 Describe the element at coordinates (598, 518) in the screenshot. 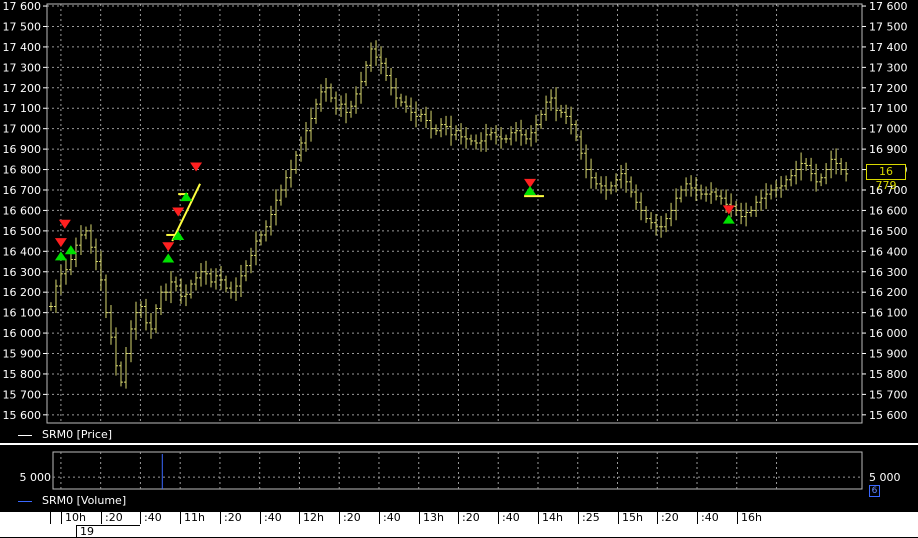

I see `time-label: :25` at that location.